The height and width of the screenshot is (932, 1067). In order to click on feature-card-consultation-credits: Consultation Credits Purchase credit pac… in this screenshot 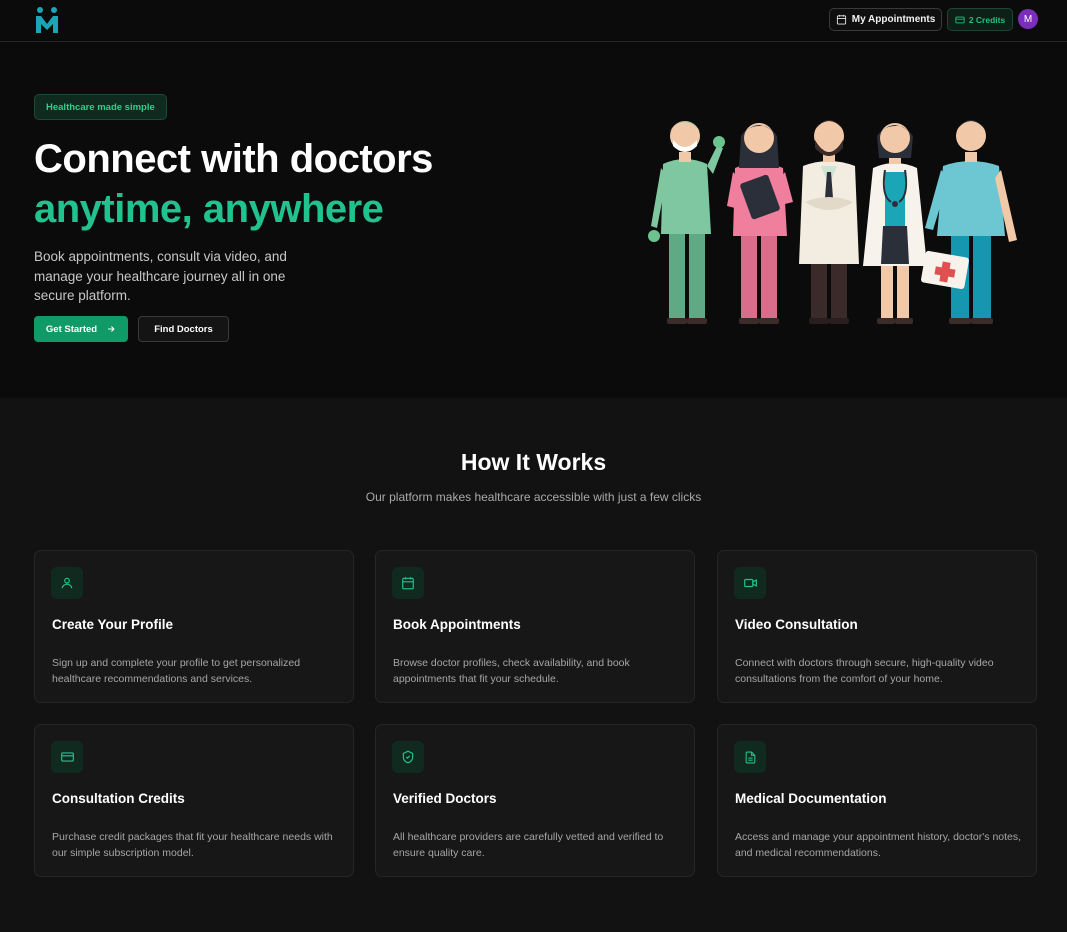, I will do `click(194, 800)`.